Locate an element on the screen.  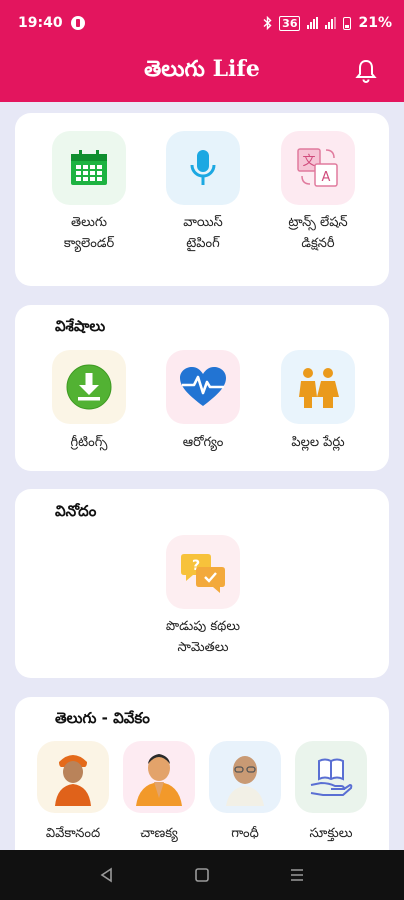
riddles-label: పొడుపు కథలు సామెతలు is located at coordinates (203, 637).